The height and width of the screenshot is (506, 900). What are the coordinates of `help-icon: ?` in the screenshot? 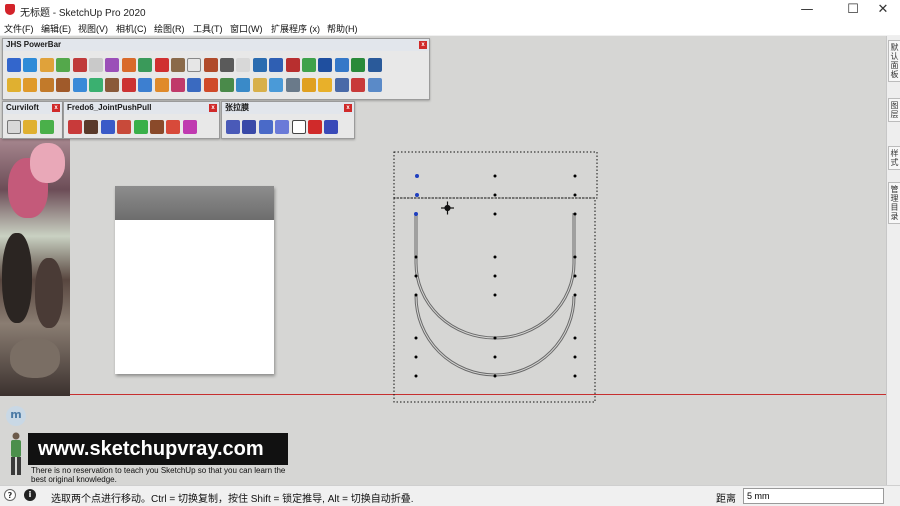 It's located at (10, 495).